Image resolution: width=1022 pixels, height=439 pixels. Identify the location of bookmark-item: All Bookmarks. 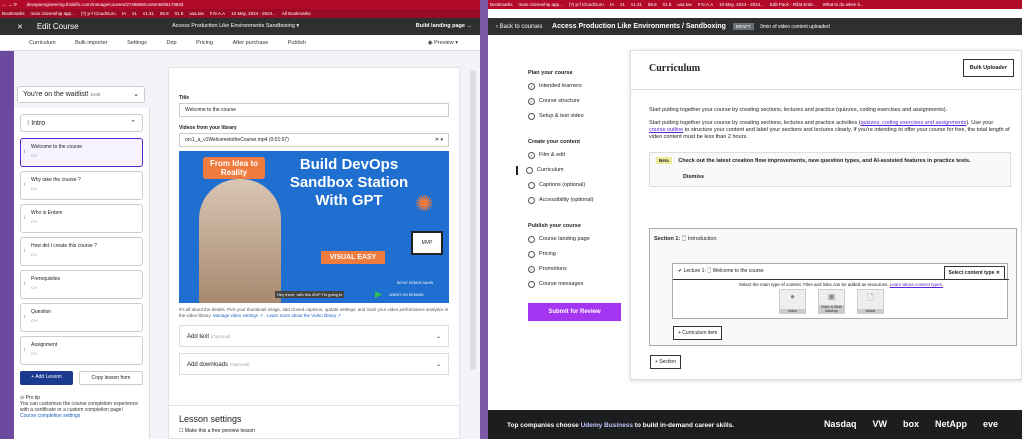
(296, 13).